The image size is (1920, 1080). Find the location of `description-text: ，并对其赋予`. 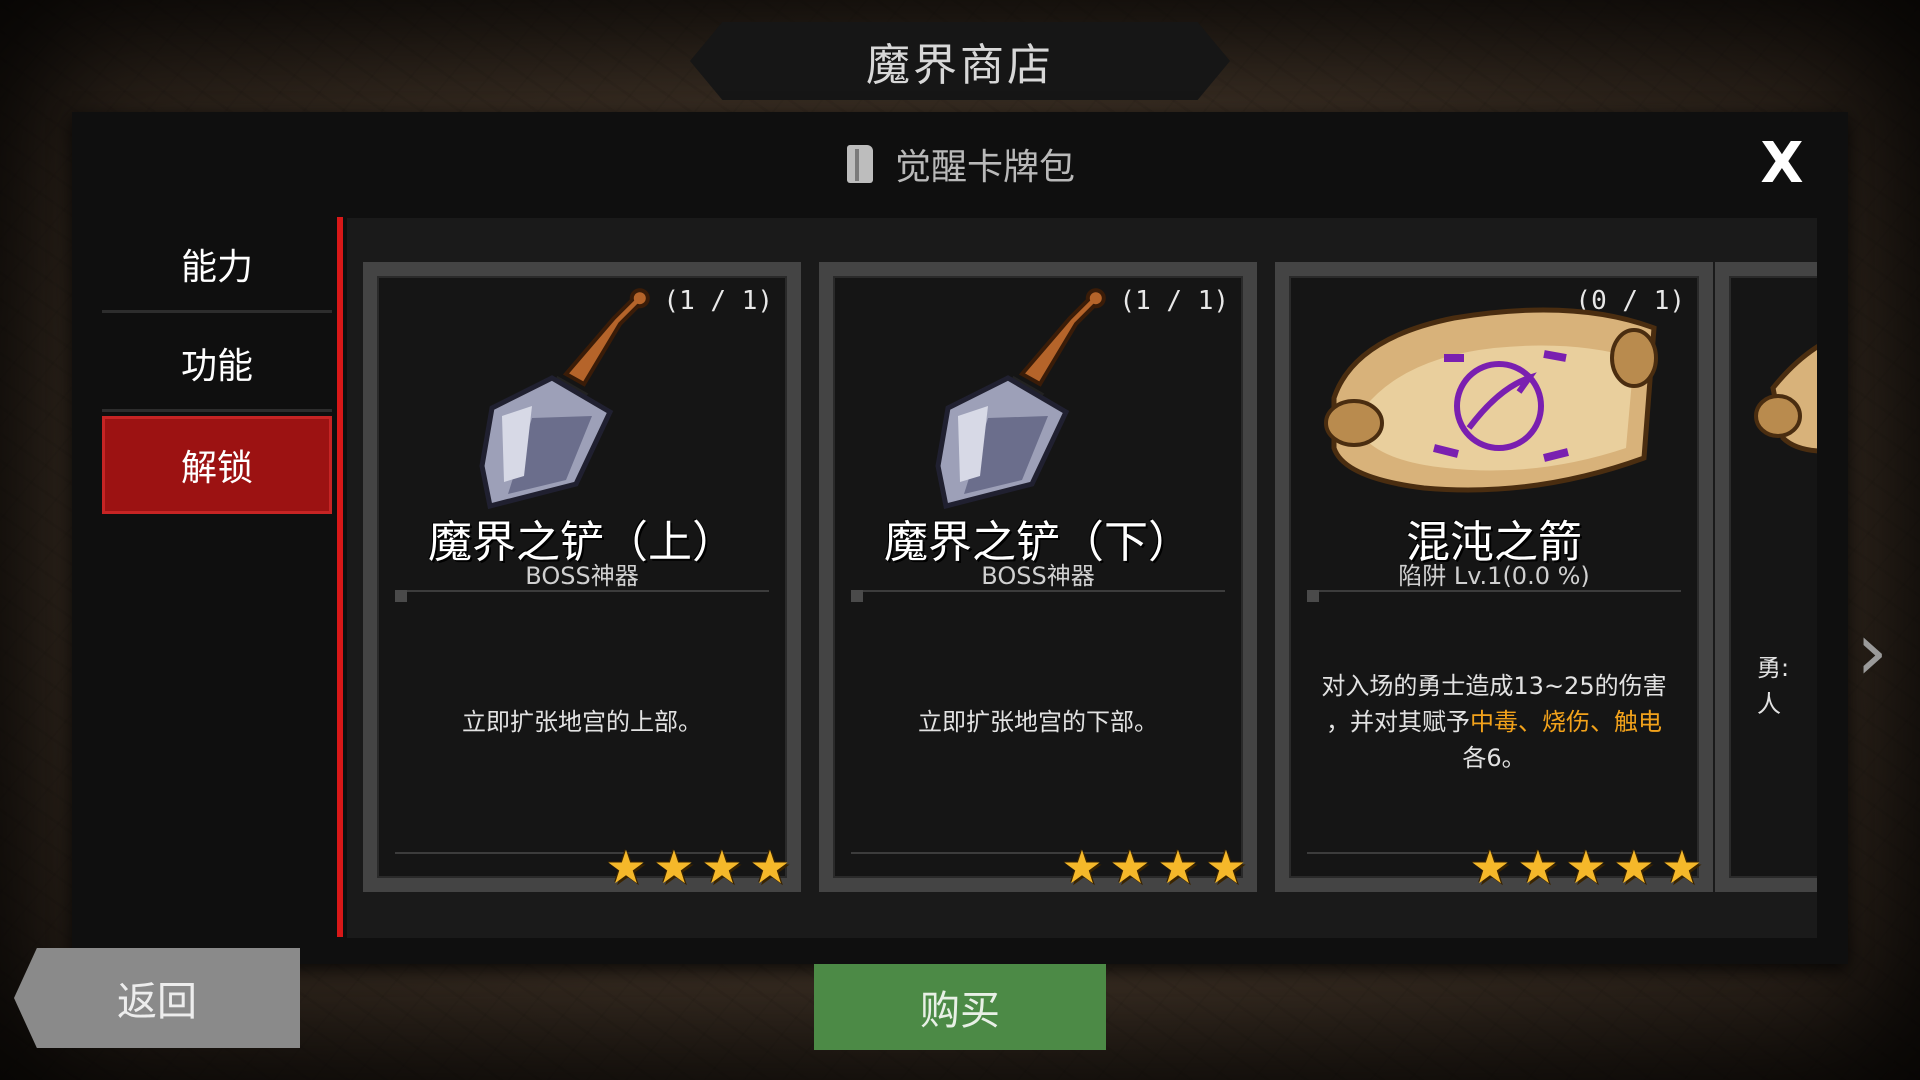

description-text: ，并对其赋予 is located at coordinates (1398, 722).